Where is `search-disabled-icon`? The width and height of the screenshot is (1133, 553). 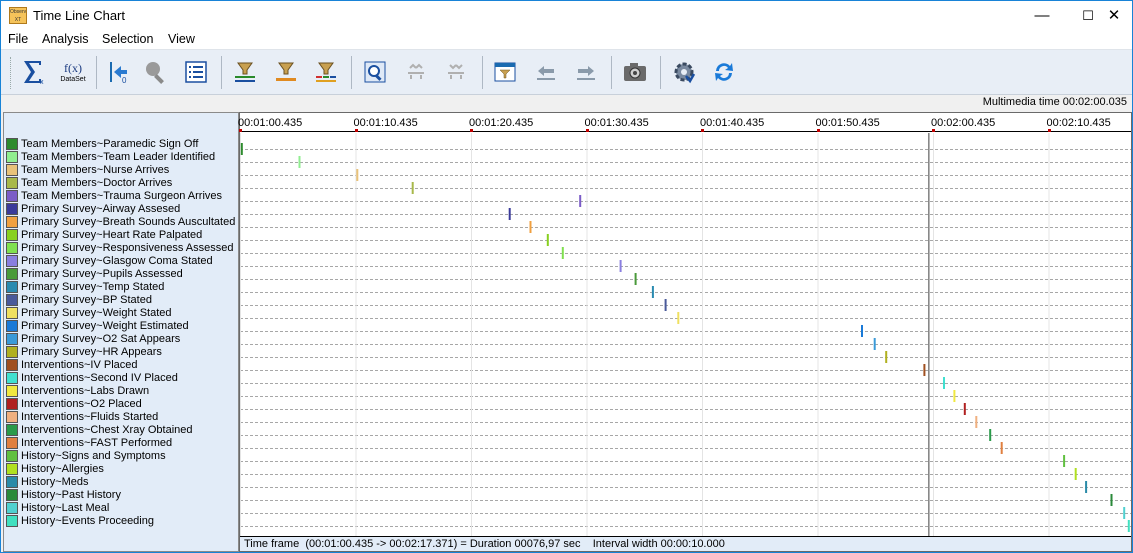
search-disabled-icon is located at coordinates (155, 72).